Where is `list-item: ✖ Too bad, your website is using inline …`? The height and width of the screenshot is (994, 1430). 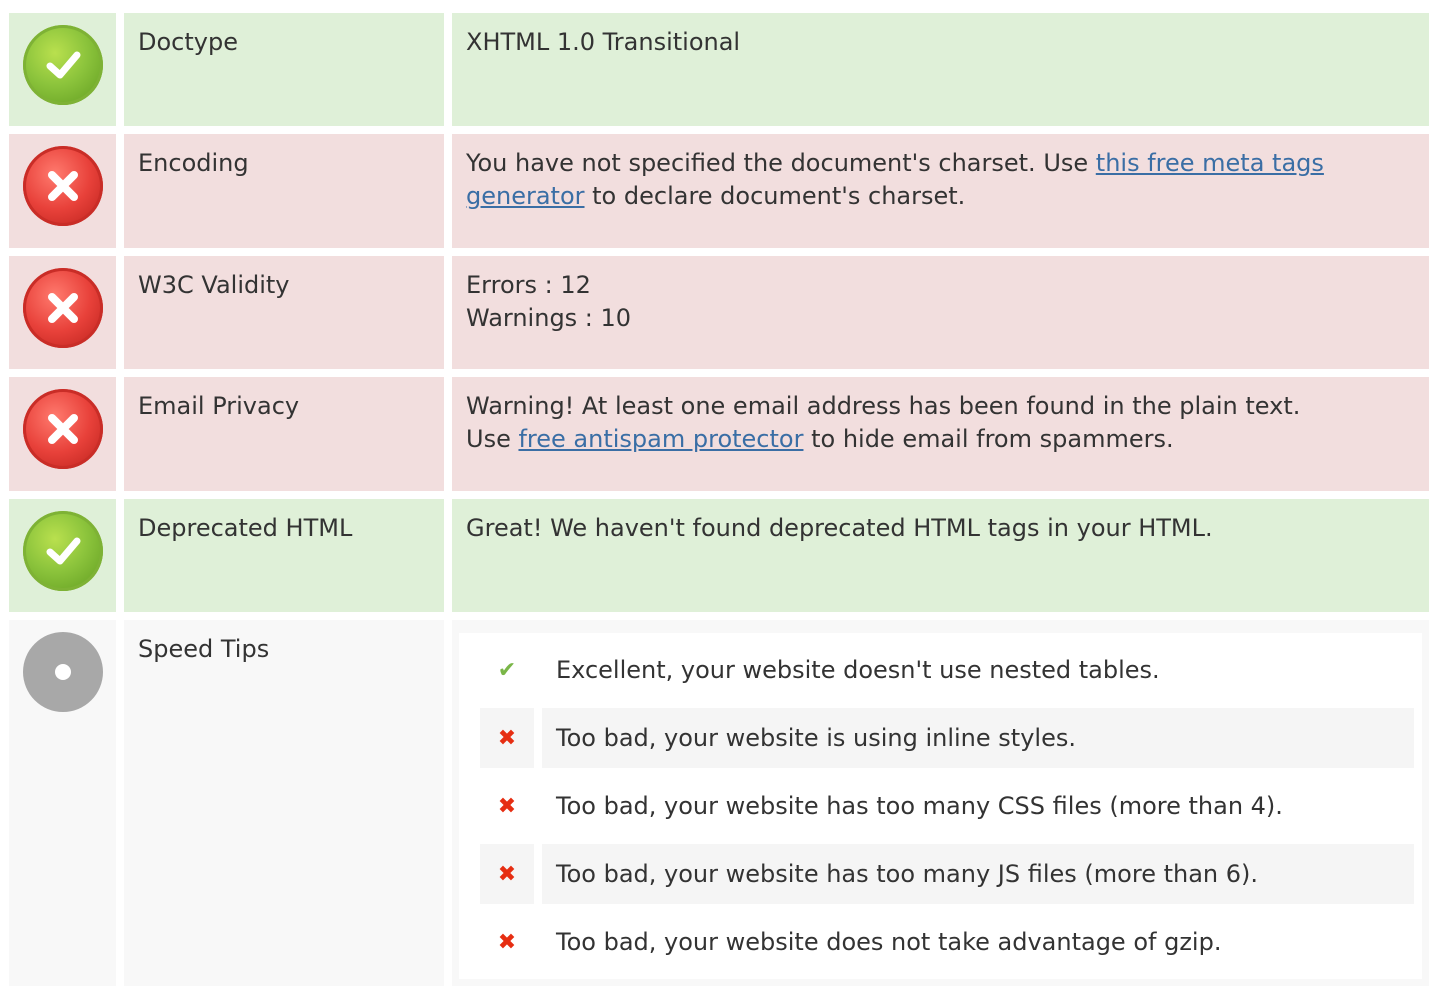 list-item: ✖ Too bad, your website is using inline … is located at coordinates (947, 738).